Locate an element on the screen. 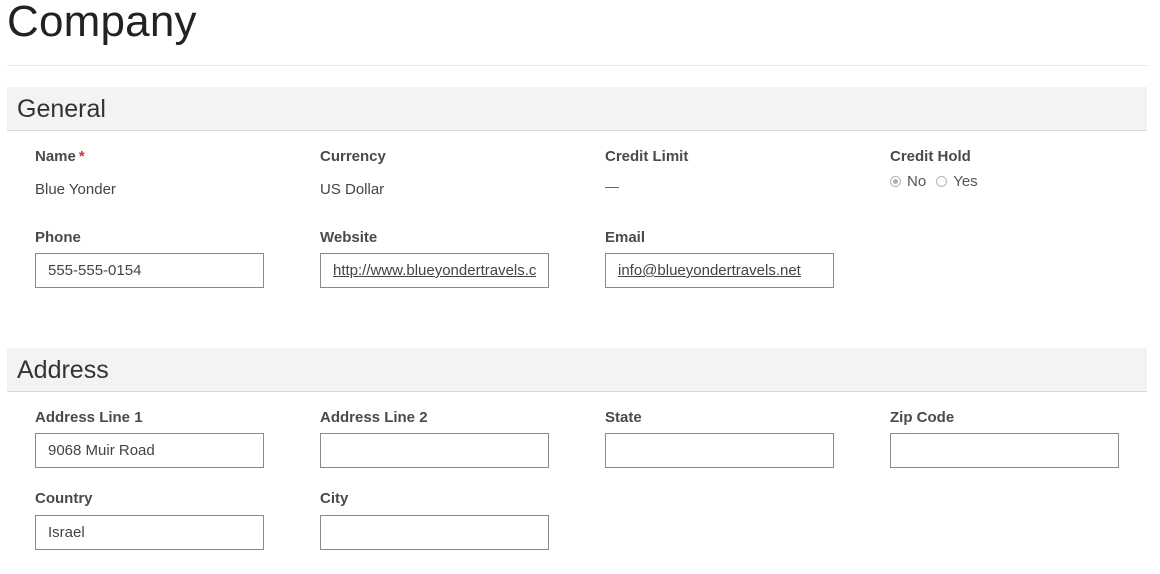 The height and width of the screenshot is (574, 1160). credit-limit-label: Credit Limit is located at coordinates (647, 156).